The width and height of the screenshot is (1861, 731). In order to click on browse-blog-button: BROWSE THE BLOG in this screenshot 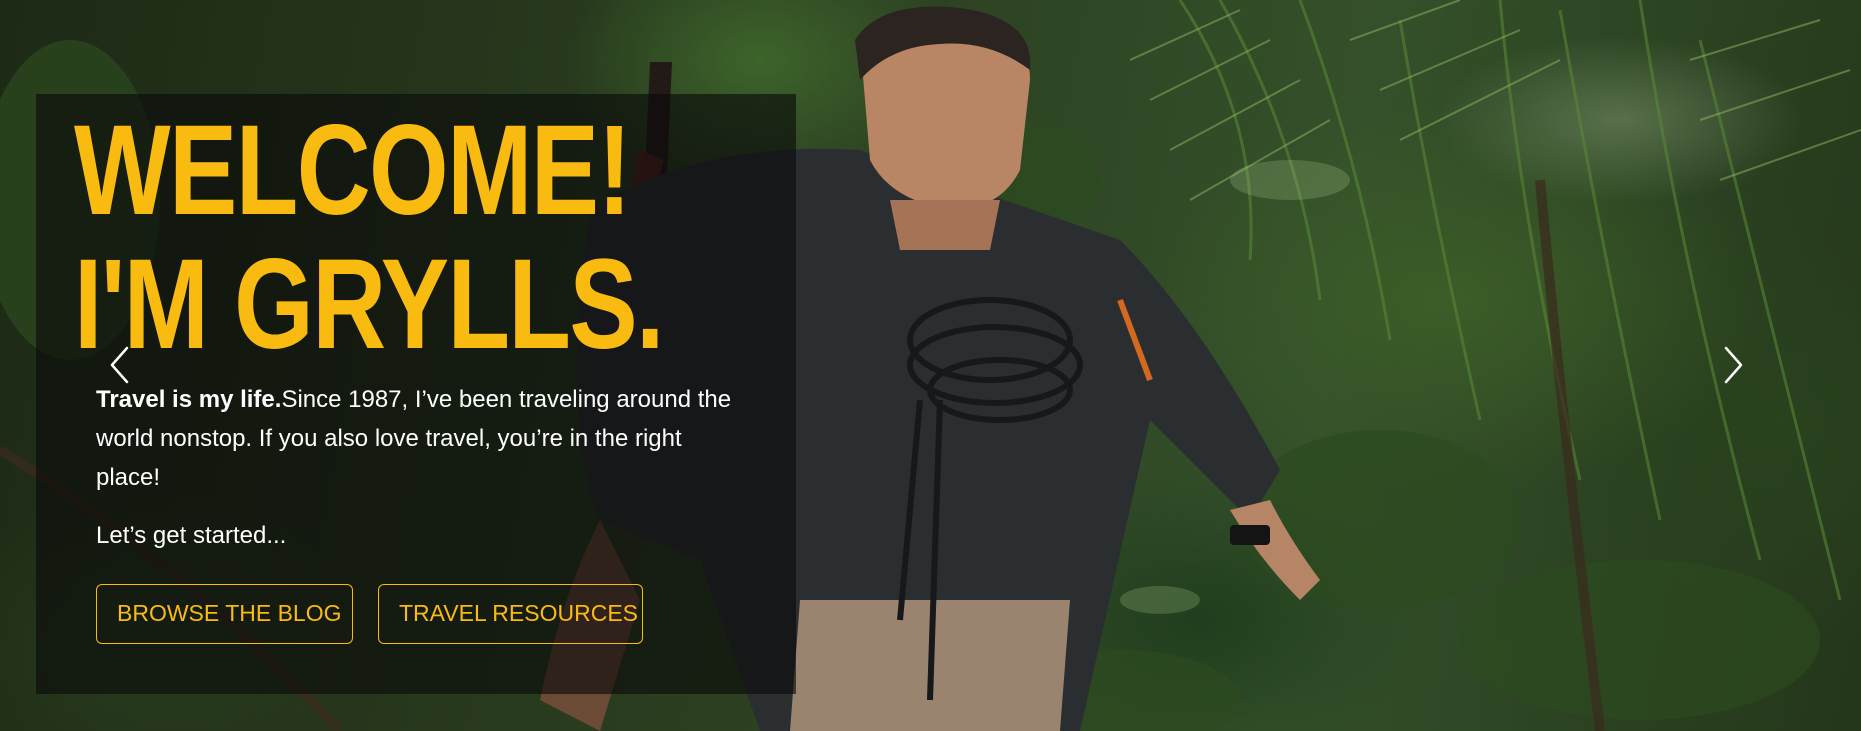, I will do `click(224, 614)`.